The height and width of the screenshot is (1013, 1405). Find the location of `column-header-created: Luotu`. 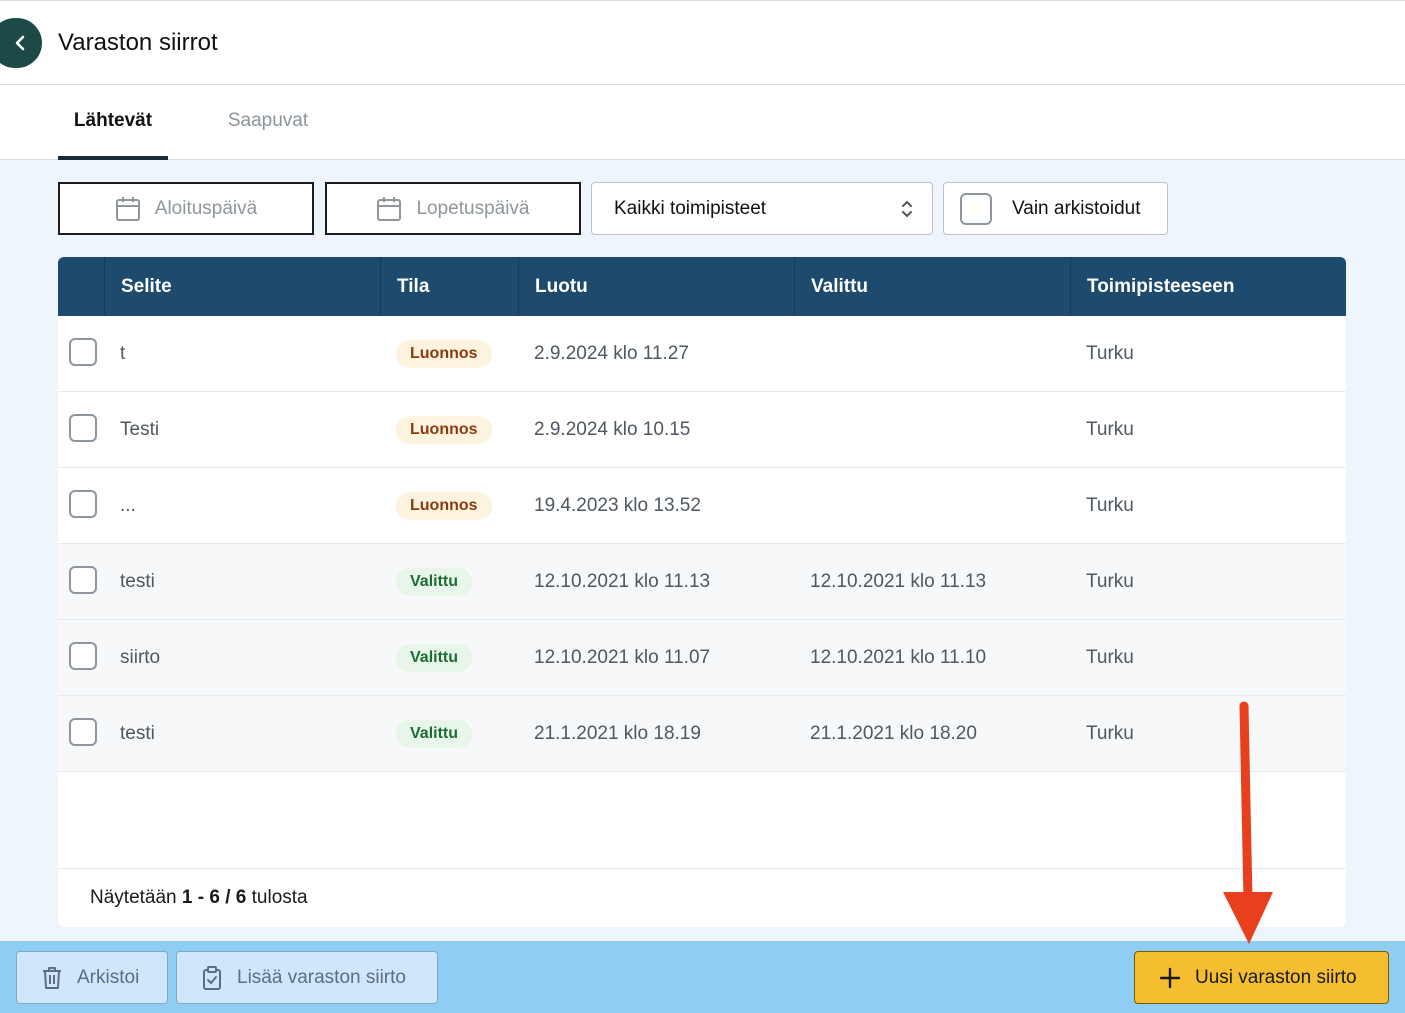

column-header-created: Luotu is located at coordinates (656, 286).